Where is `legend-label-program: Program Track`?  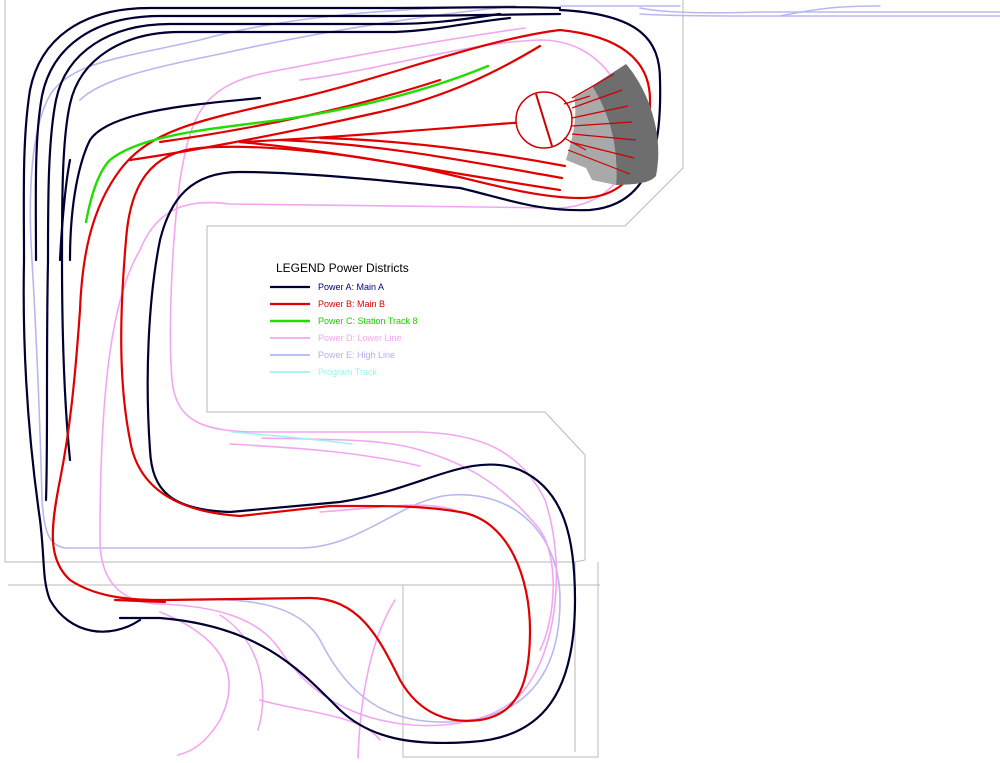 legend-label-program: Program Track is located at coordinates (348, 372).